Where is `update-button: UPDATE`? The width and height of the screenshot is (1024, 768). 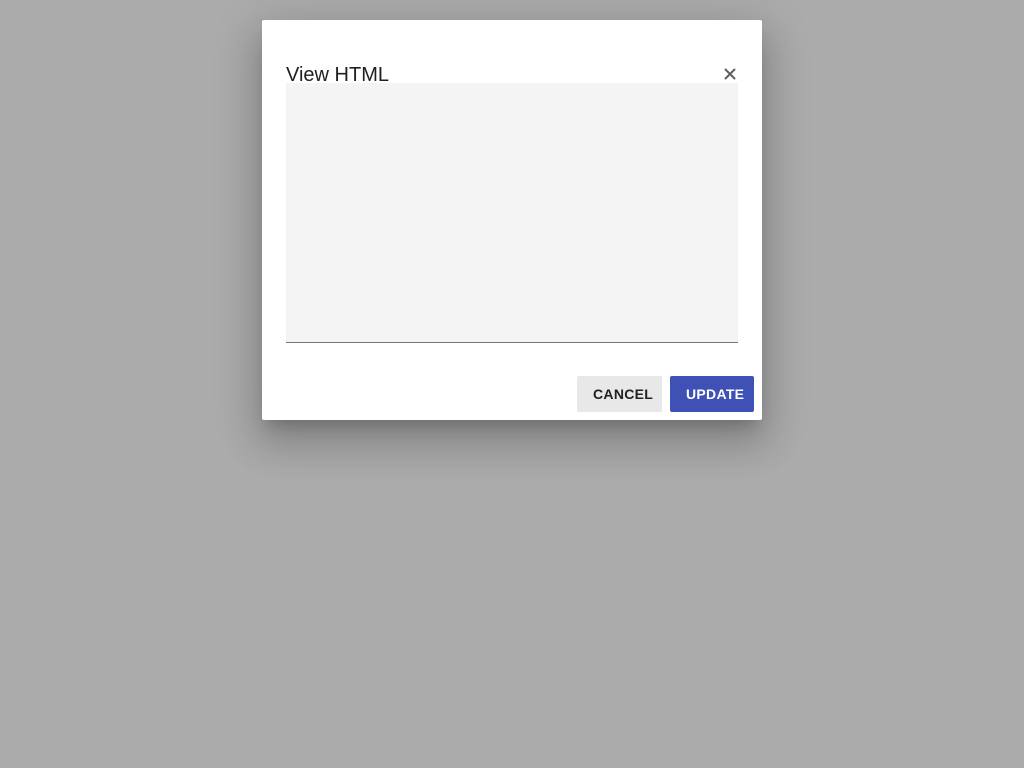 update-button: UPDATE is located at coordinates (712, 394).